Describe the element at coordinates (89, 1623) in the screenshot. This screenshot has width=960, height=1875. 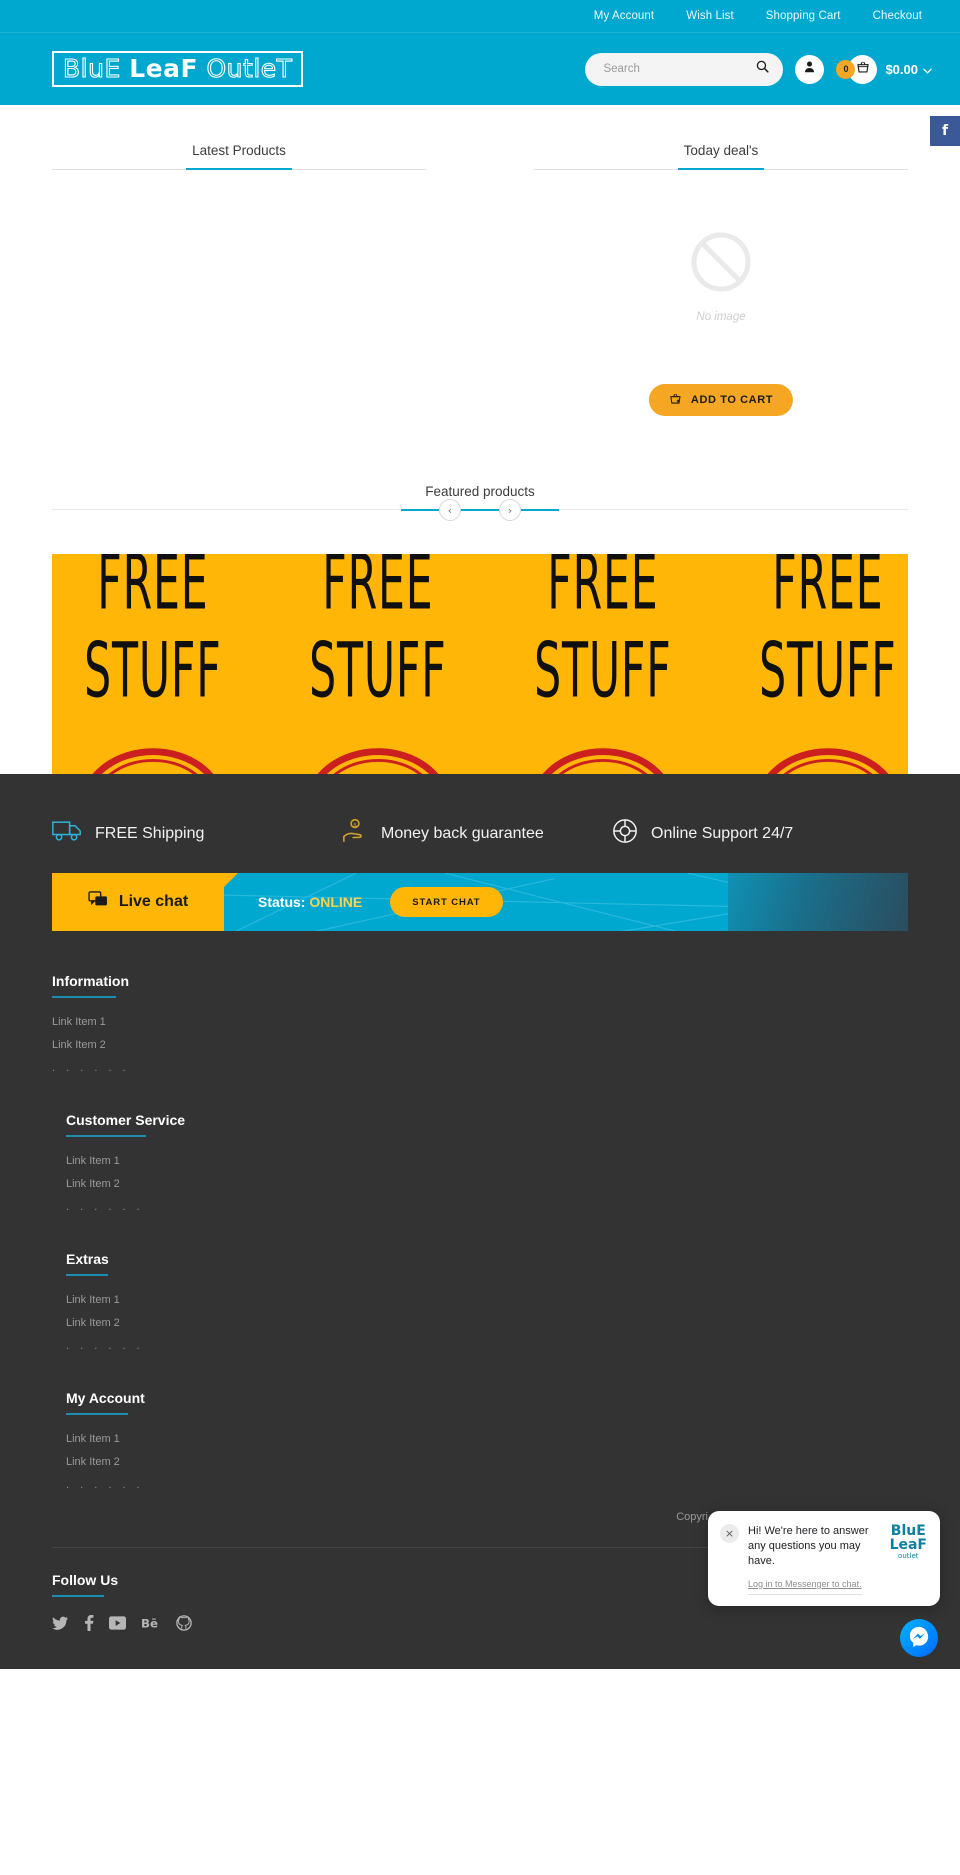
I see `facebook-icon` at that location.